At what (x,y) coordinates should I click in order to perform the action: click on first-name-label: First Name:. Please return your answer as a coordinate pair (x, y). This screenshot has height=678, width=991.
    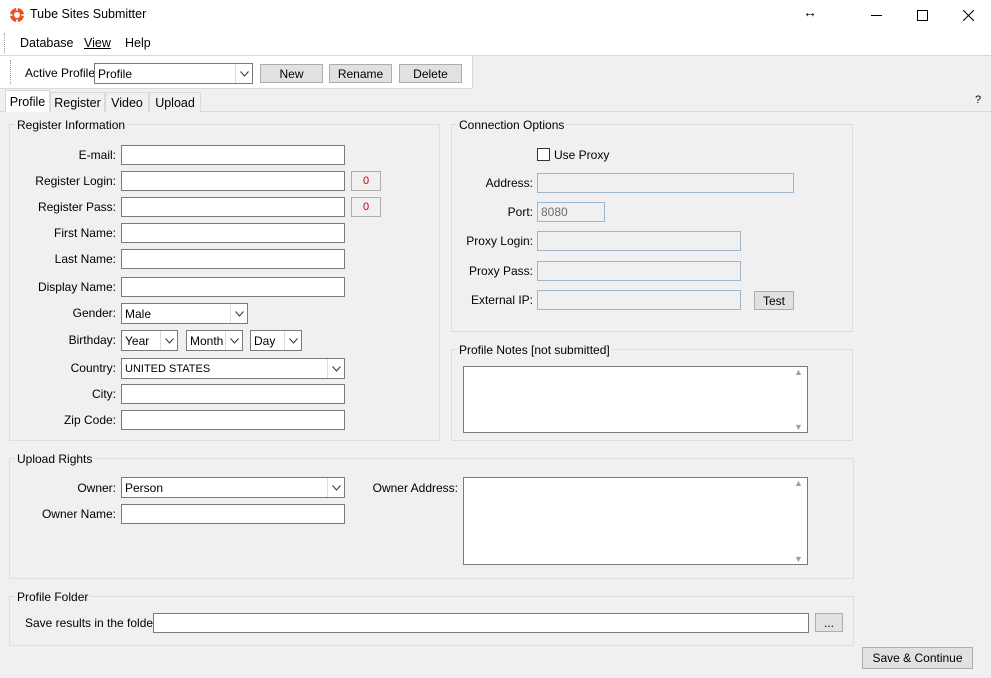
    Looking at the image, I should click on (84, 233).